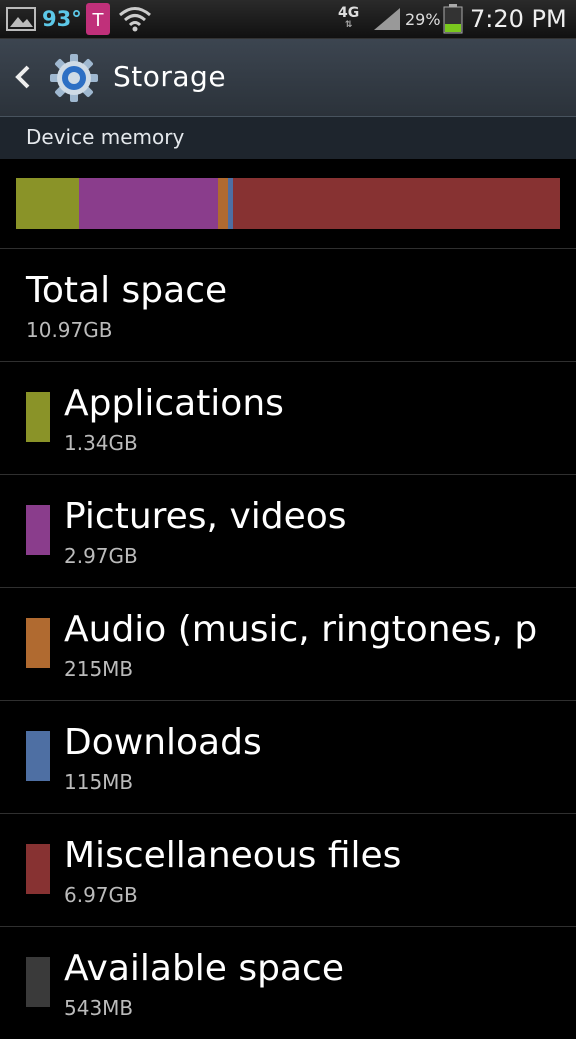 The height and width of the screenshot is (1039, 576). I want to click on bar-segment-pictures, so click(148, 203).